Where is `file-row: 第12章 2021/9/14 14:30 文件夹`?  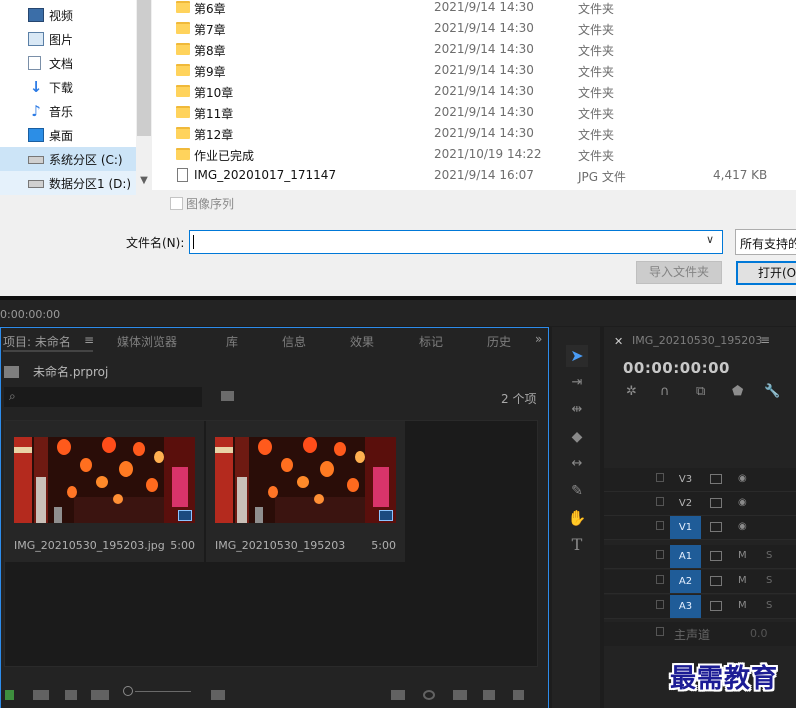
file-row: 第12章 2021/9/14 14:30 文件夹 is located at coordinates (474, 133).